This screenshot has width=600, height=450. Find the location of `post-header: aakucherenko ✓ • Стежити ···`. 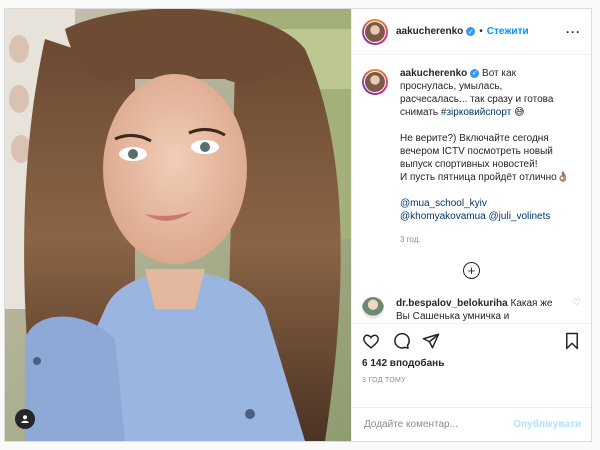

post-header: aakucherenko ✓ • Стежити ··· is located at coordinates (471, 32).